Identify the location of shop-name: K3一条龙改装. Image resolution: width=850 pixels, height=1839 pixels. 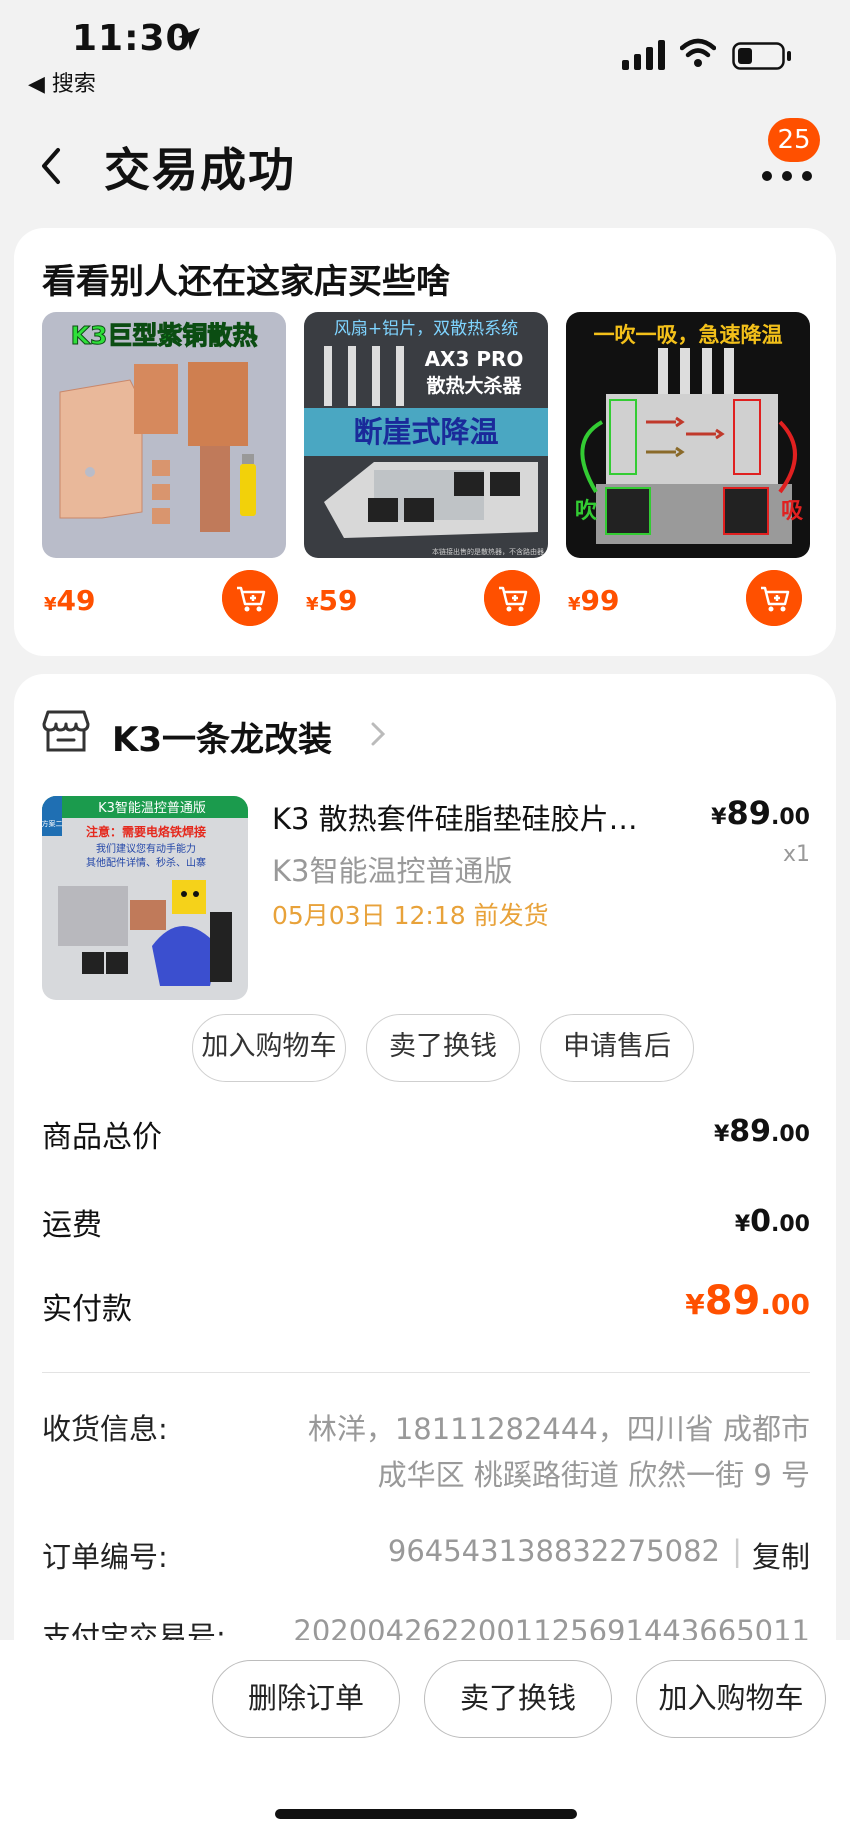
(222, 736).